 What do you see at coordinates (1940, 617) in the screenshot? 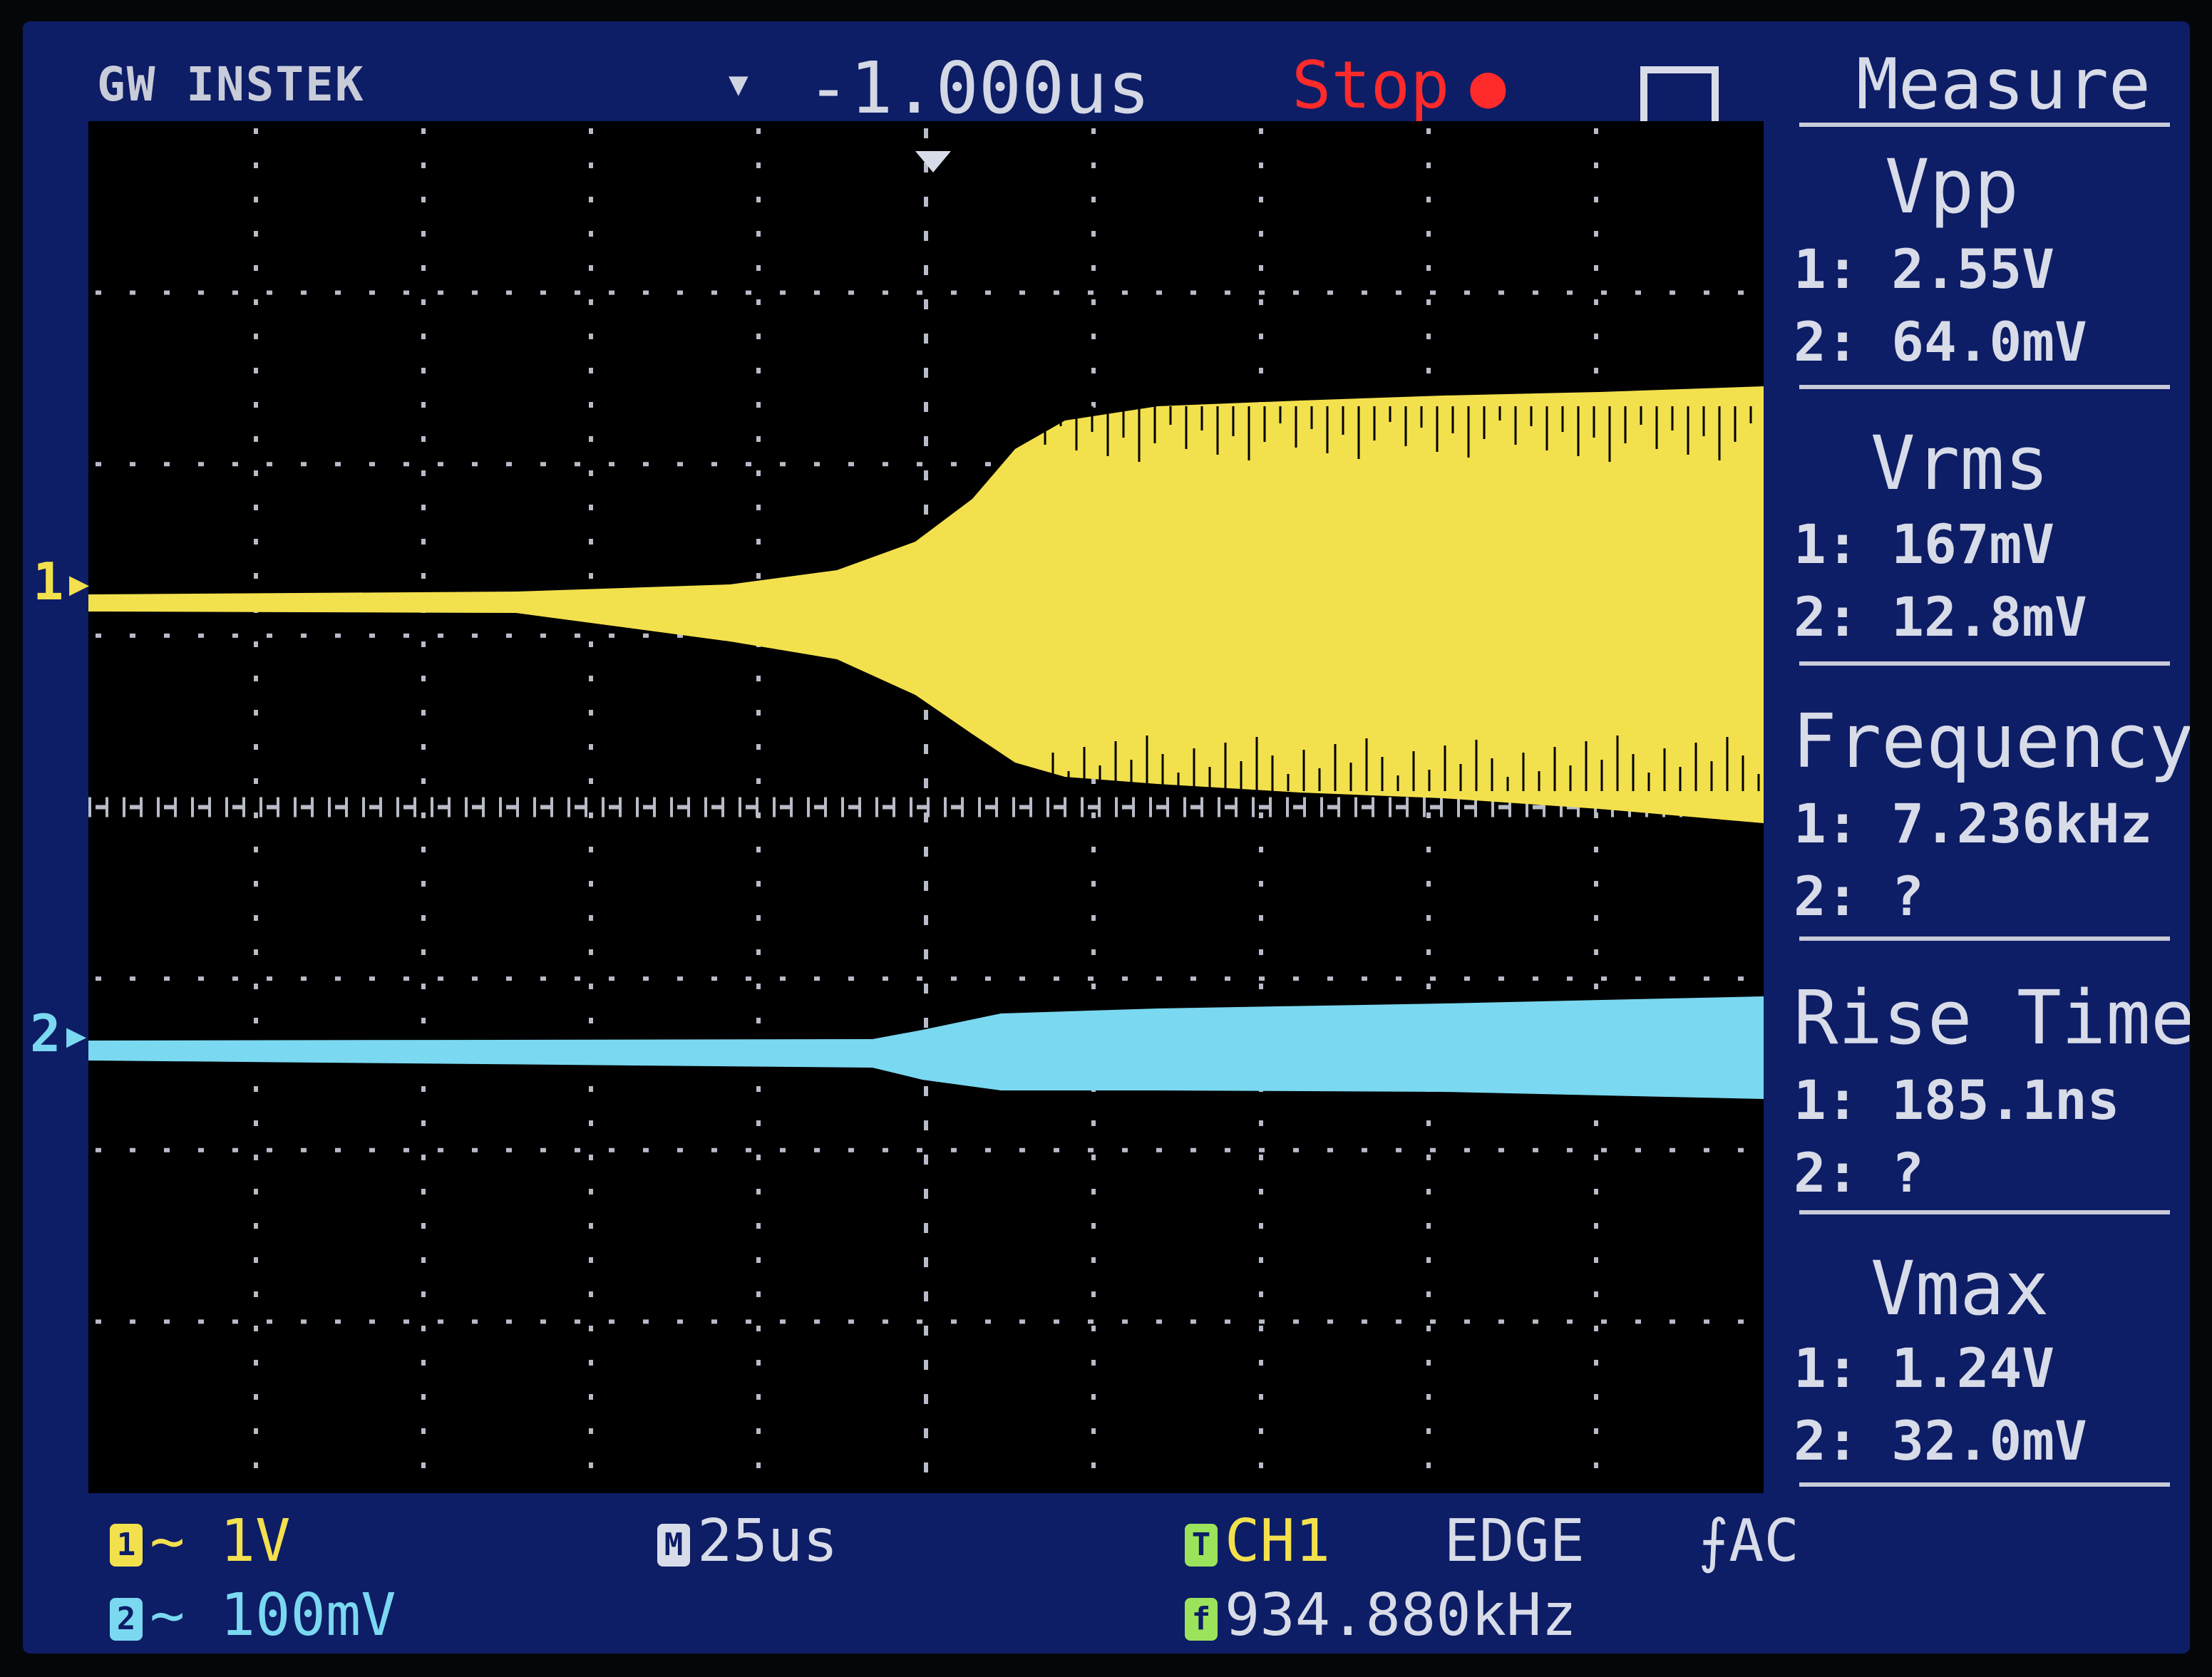
I see `measure-vrms-ch2: 2: 12.8mV` at bounding box center [1940, 617].